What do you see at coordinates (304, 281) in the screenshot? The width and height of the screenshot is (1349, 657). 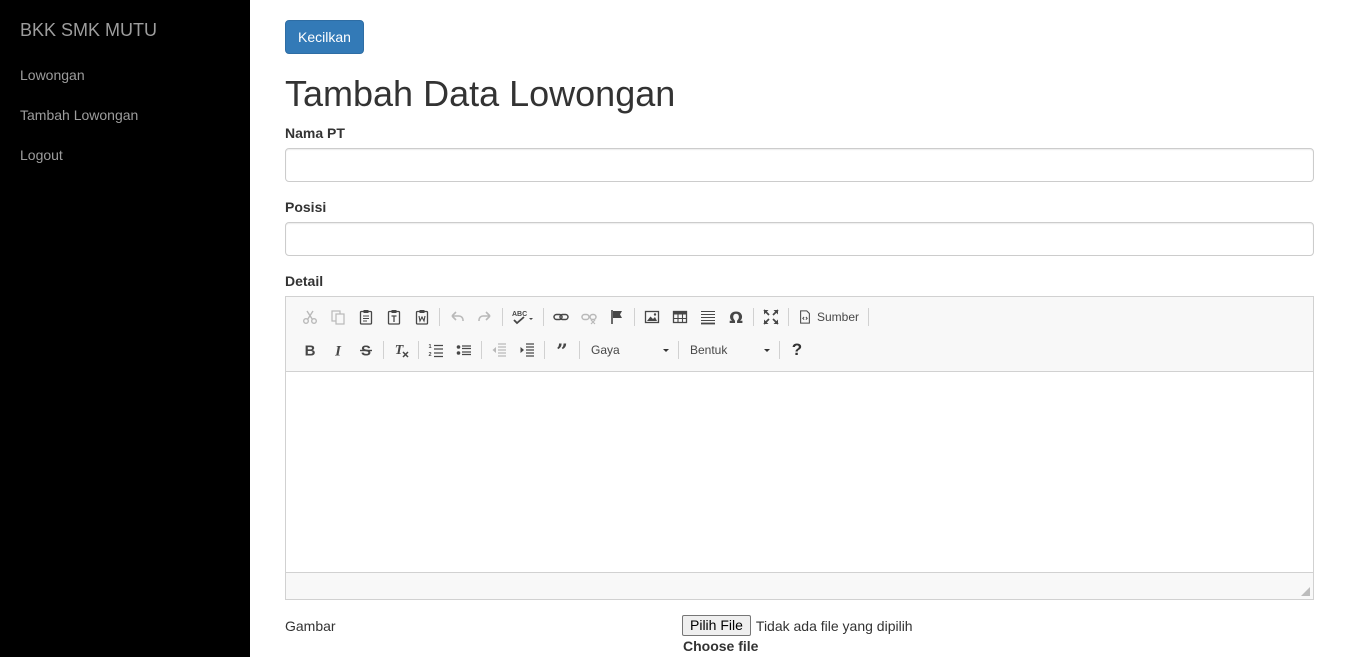 I see `detail-label: Detail` at bounding box center [304, 281].